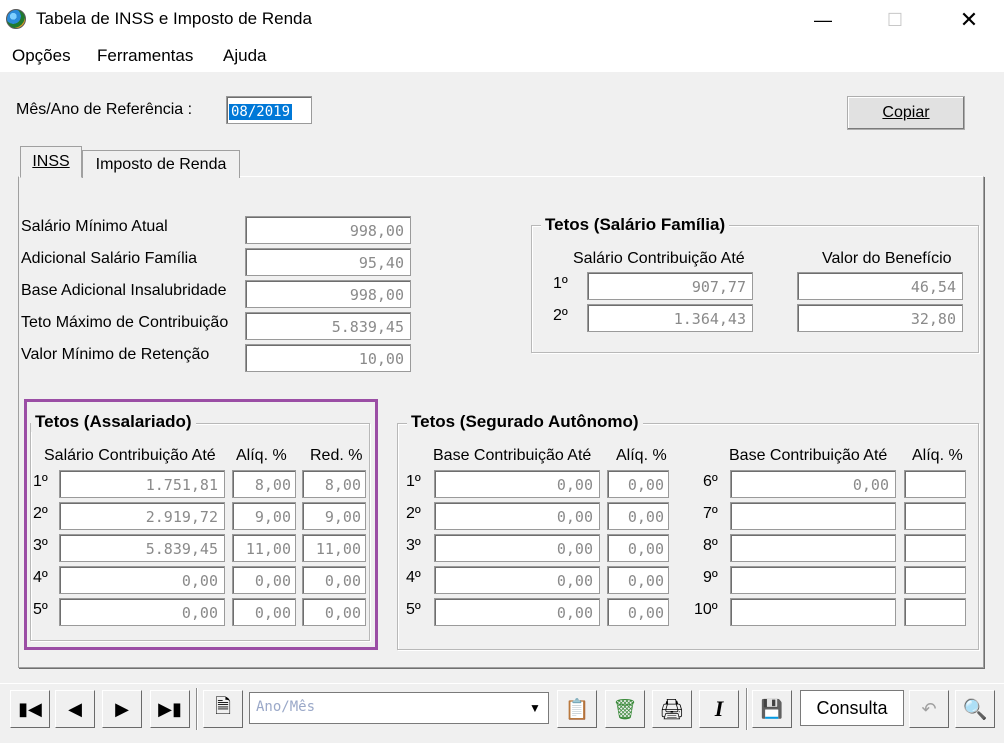 The image size is (1004, 743). I want to click on autonomo-left-col2-header: Alíq. %, so click(641, 455).